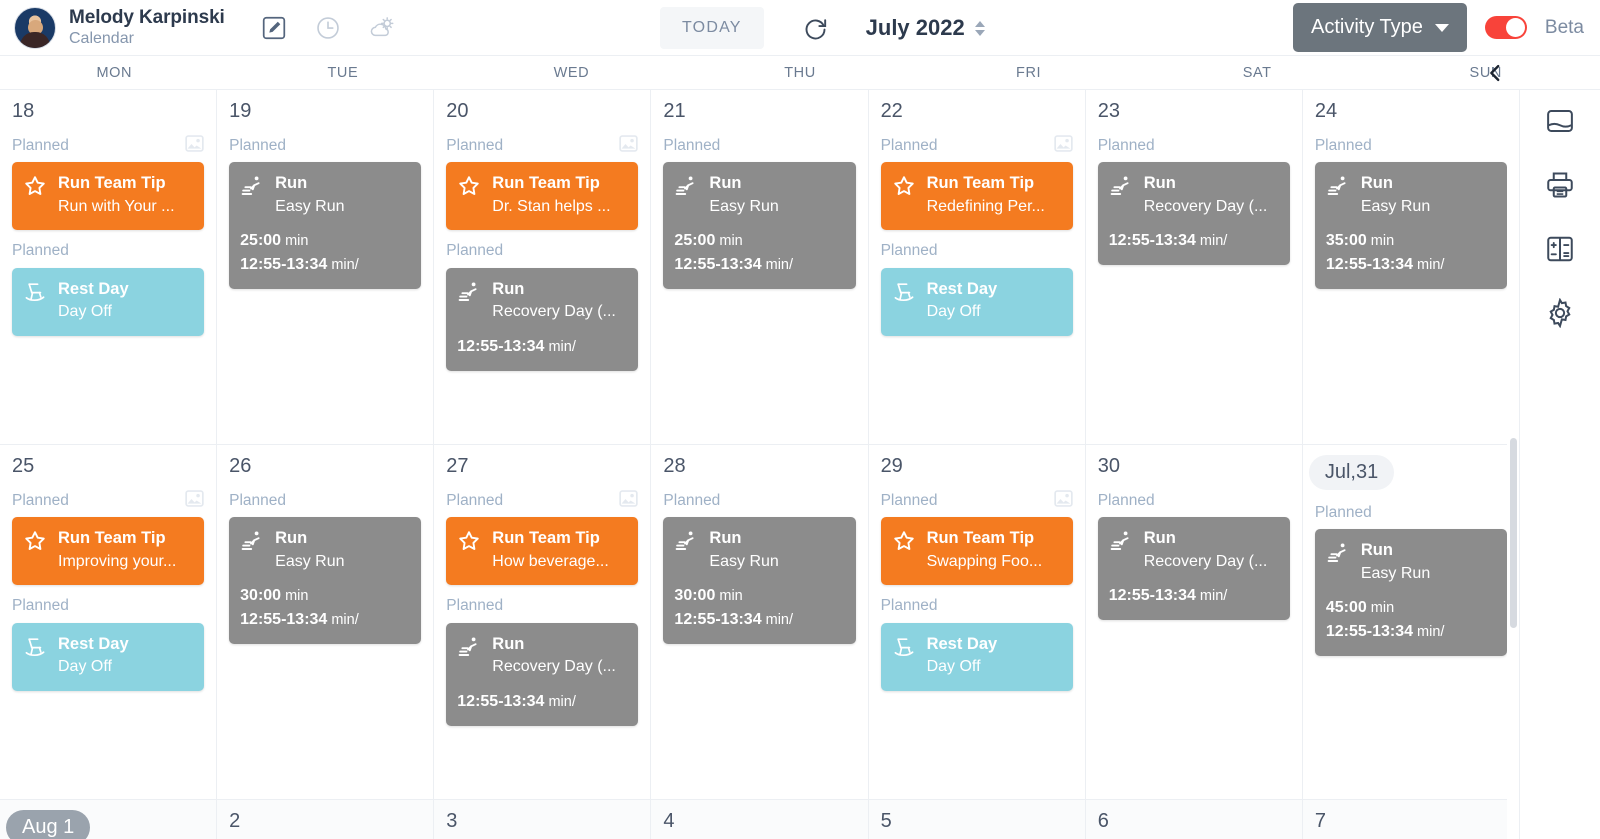 Image resolution: width=1600 pixels, height=839 pixels. What do you see at coordinates (712, 28) in the screenshot?
I see `today-button: TODAY` at bounding box center [712, 28].